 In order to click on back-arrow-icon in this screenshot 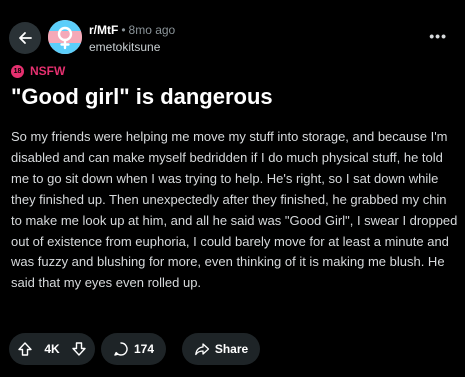, I will do `click(25, 38)`.